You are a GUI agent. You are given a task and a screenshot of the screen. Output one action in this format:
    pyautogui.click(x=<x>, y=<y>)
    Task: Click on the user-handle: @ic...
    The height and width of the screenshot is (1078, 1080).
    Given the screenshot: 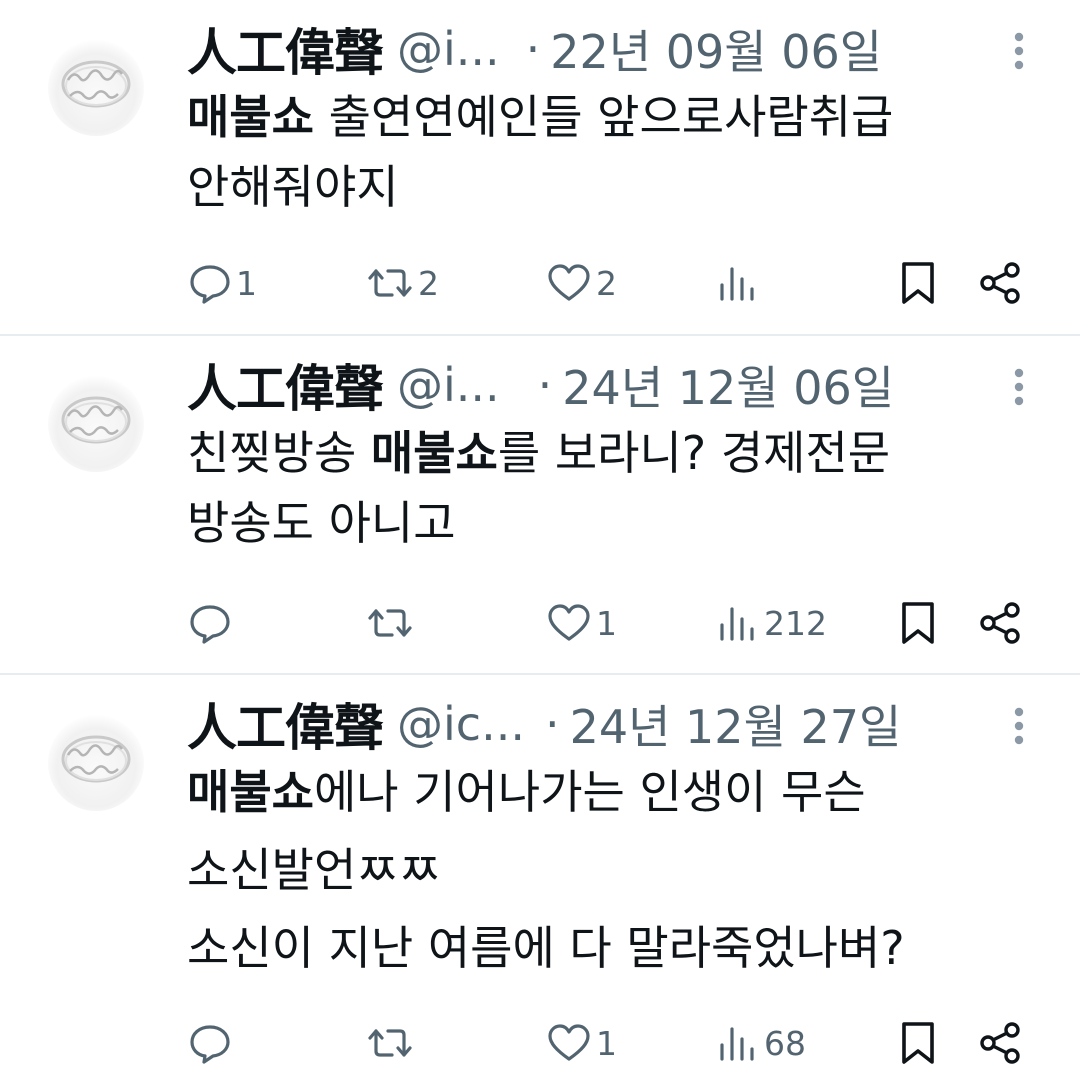 What is the action you would take?
    pyautogui.click(x=461, y=724)
    